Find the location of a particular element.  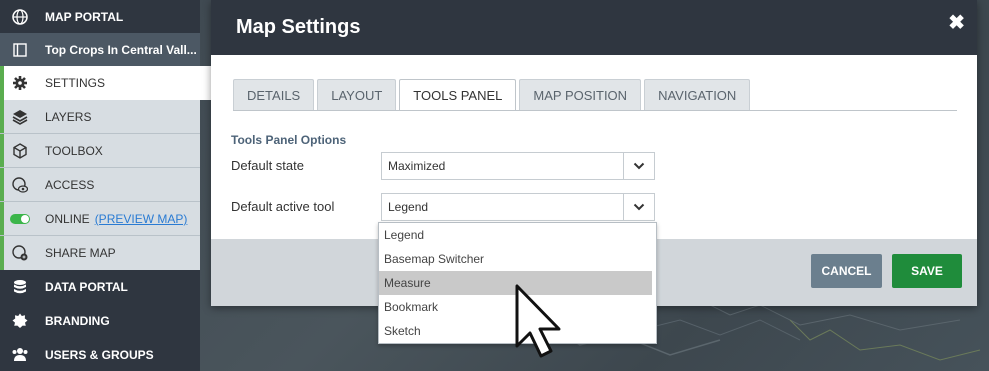

mouse-pointer-icon is located at coordinates (539, 322).